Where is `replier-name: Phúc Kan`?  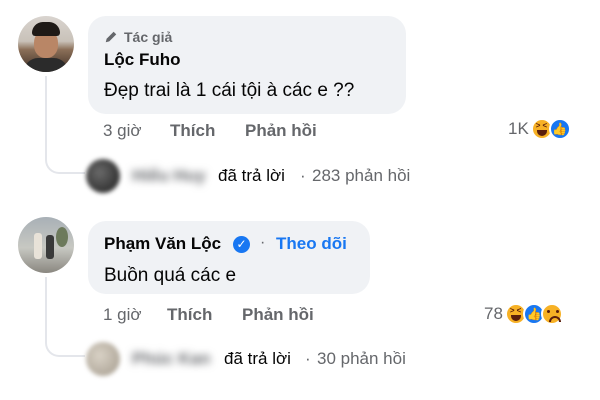 replier-name: Phúc Kan is located at coordinates (171, 359).